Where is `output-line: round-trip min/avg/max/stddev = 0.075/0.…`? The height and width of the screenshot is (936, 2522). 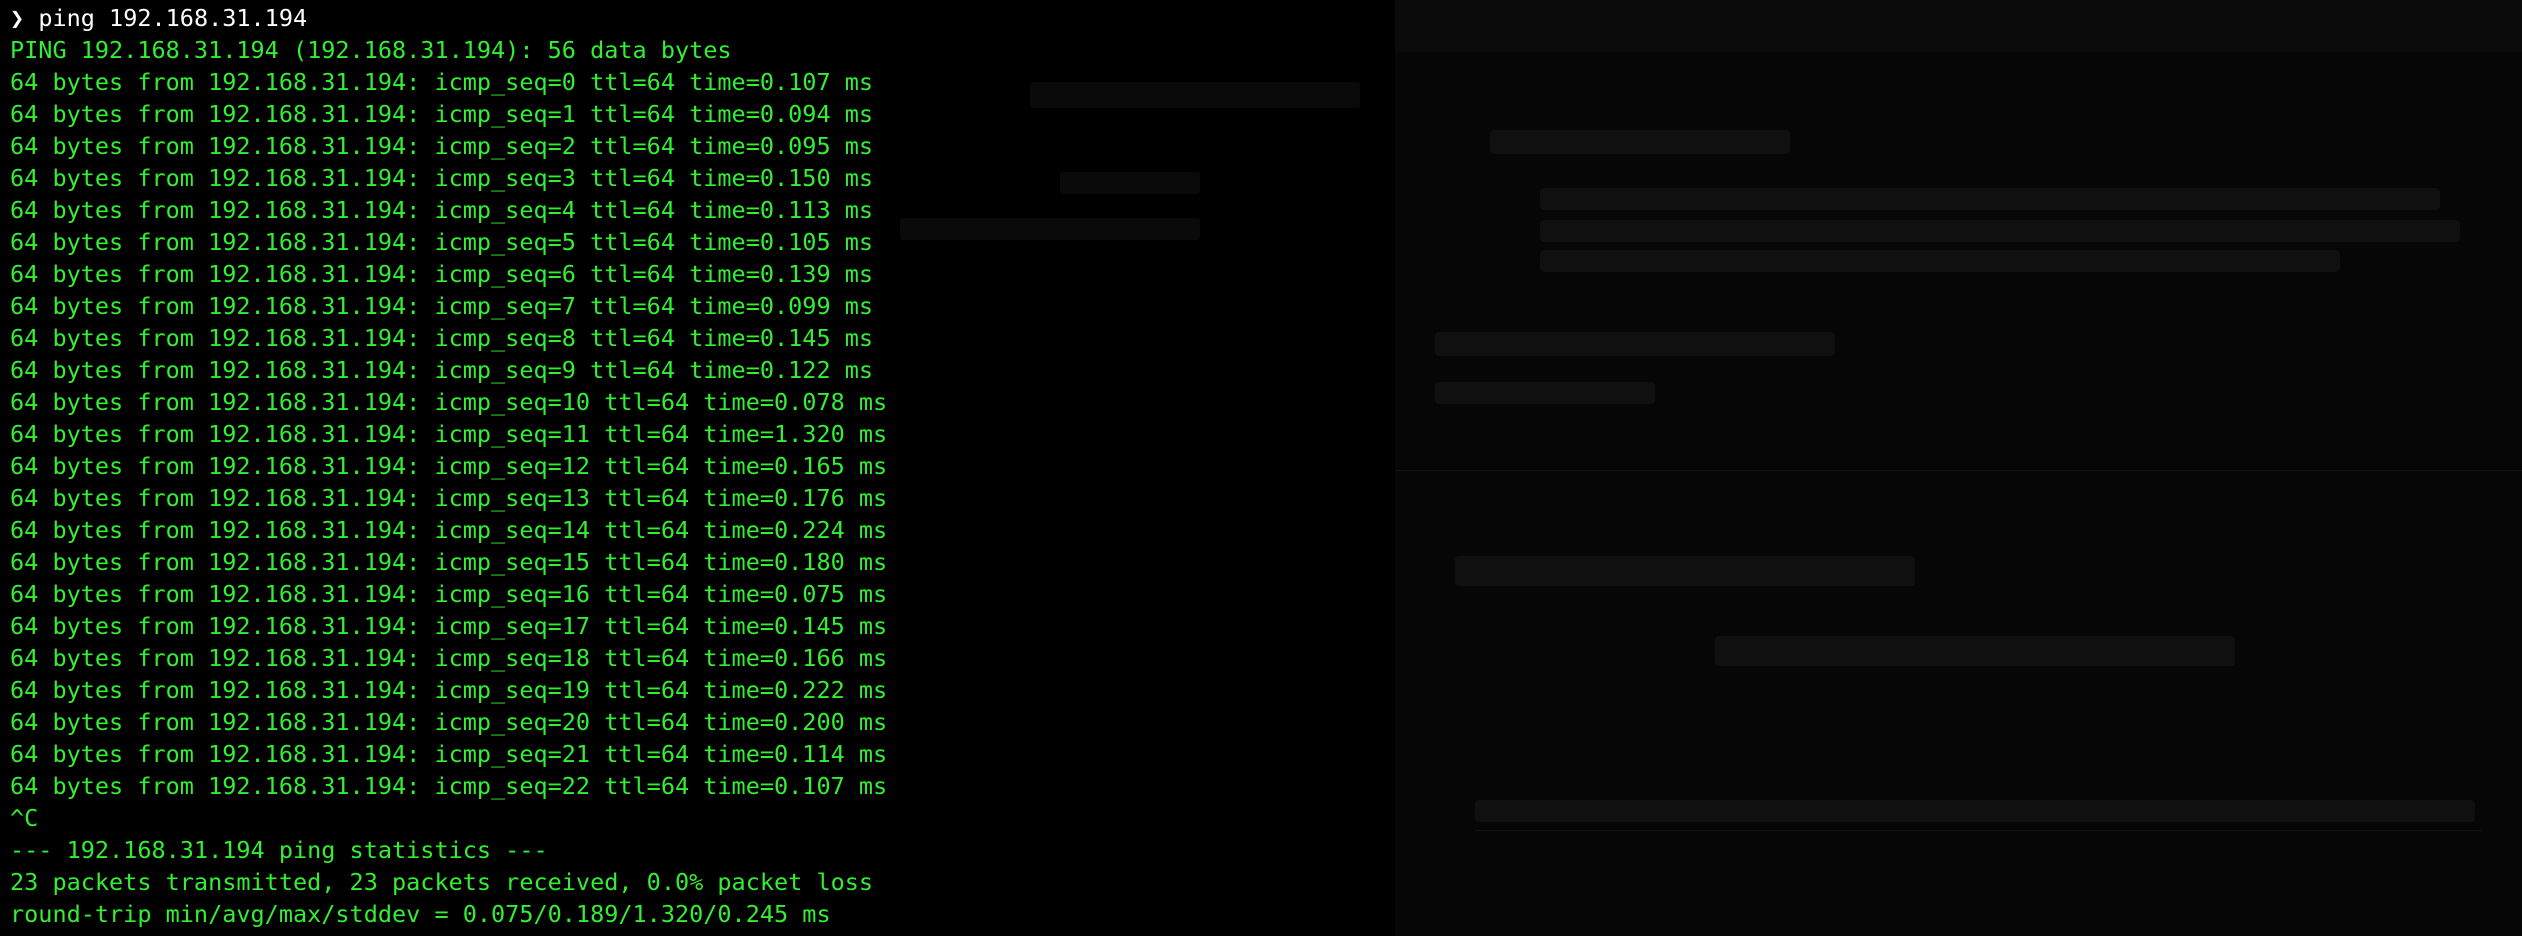 output-line: round-trip min/avg/max/stddev = 0.075/0.… is located at coordinates (420, 914).